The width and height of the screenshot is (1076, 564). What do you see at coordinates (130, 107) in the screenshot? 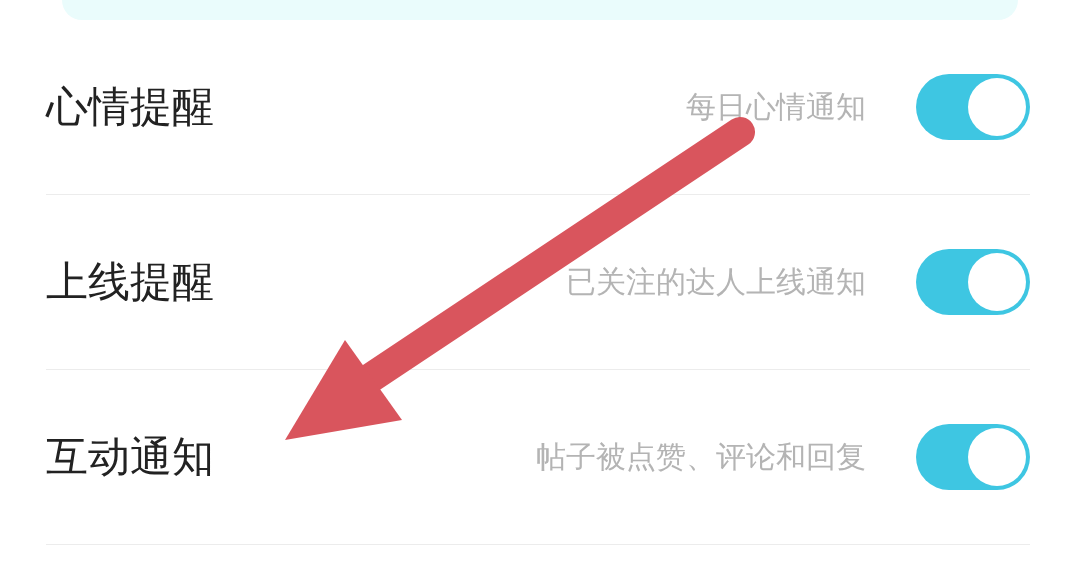
I see `setting-label: 心情提醒` at bounding box center [130, 107].